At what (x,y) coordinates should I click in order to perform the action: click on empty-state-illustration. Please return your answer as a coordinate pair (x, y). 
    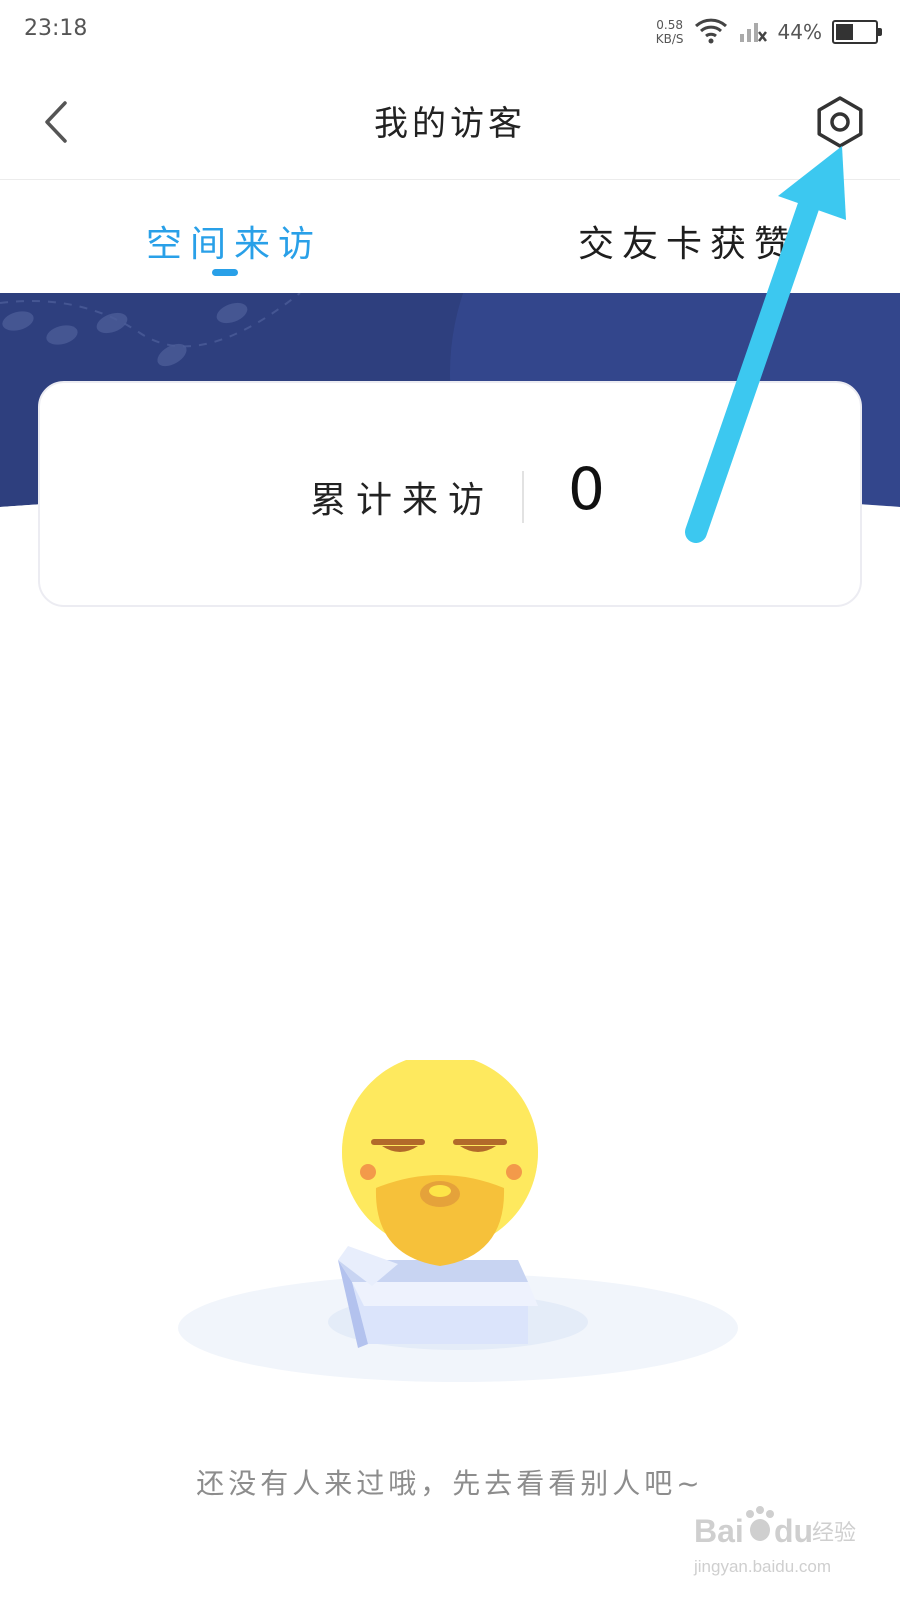
    Looking at the image, I should click on (458, 1221).